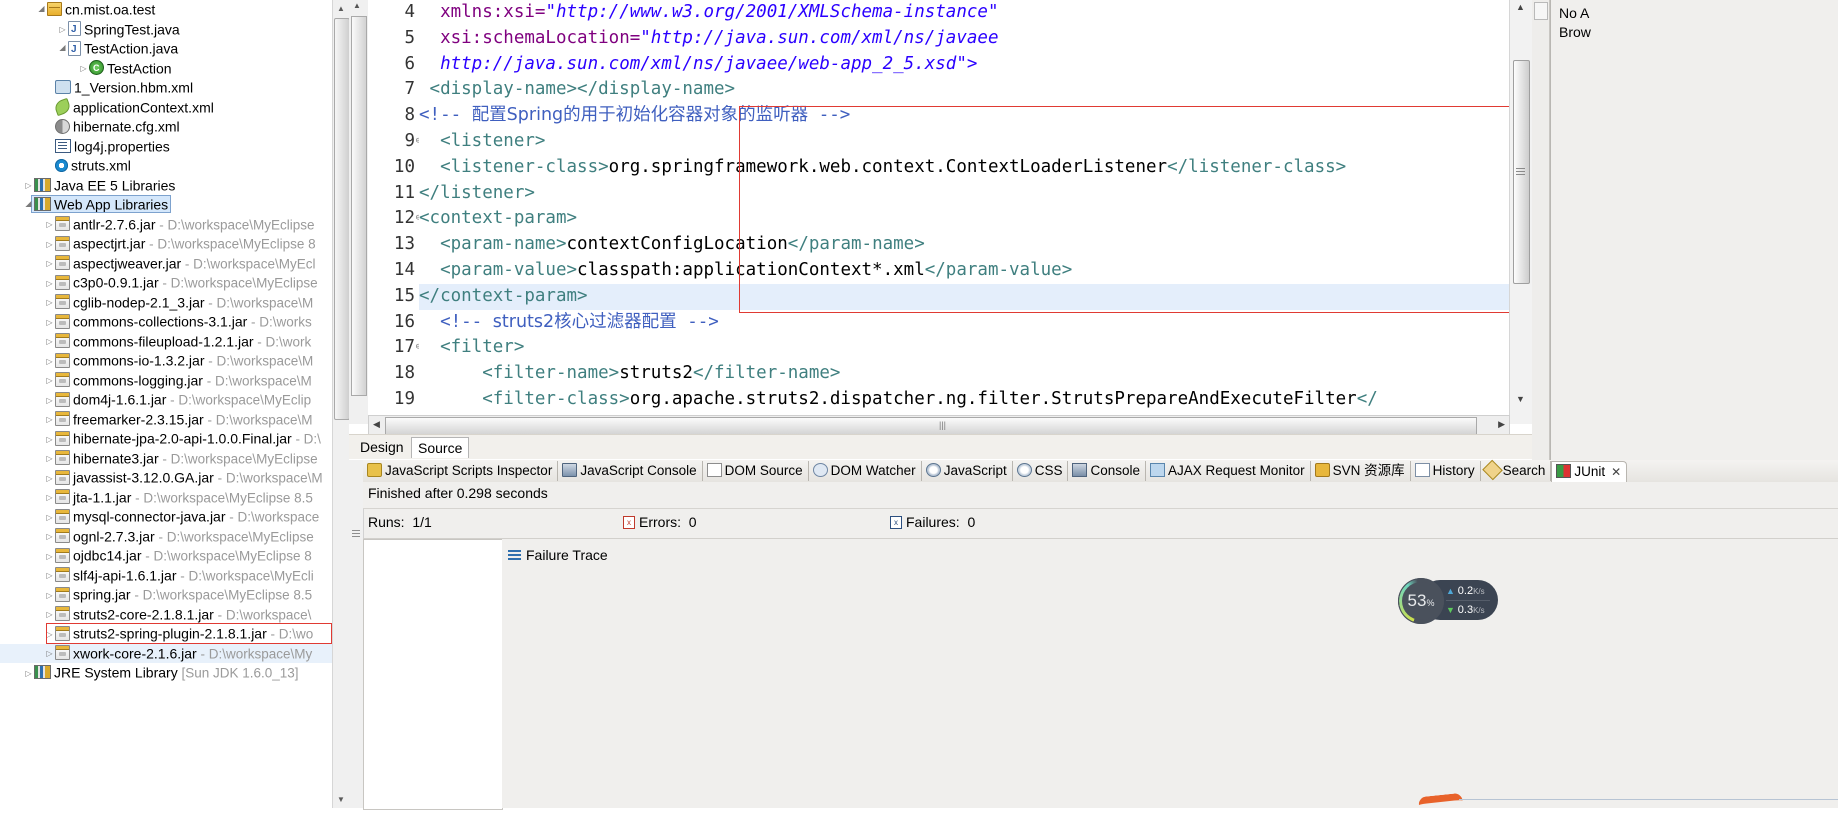 This screenshot has height=818, width=1838. What do you see at coordinates (964, 374) in the screenshot?
I see `code-line: <filter-name>struts2</filter-name>` at bounding box center [964, 374].